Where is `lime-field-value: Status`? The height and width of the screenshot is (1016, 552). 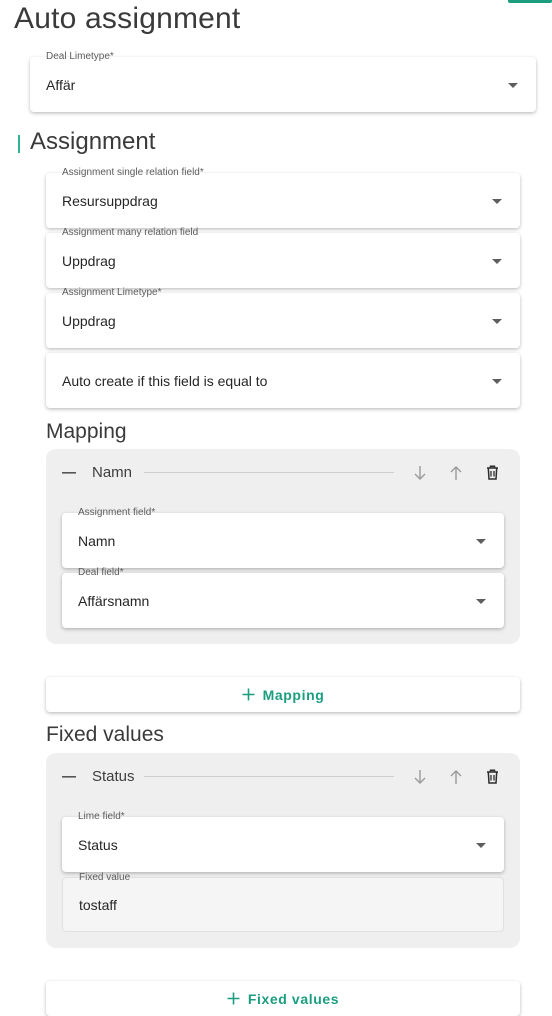 lime-field-value: Status is located at coordinates (98, 844).